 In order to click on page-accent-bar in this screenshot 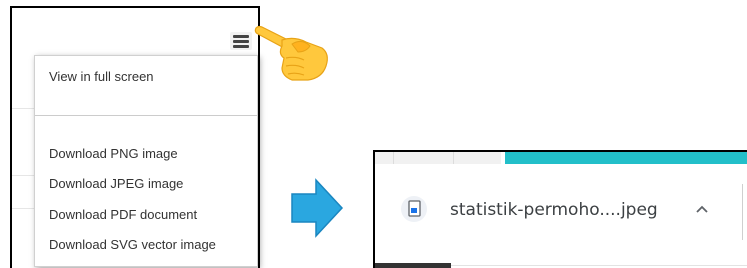, I will do `click(626, 158)`.